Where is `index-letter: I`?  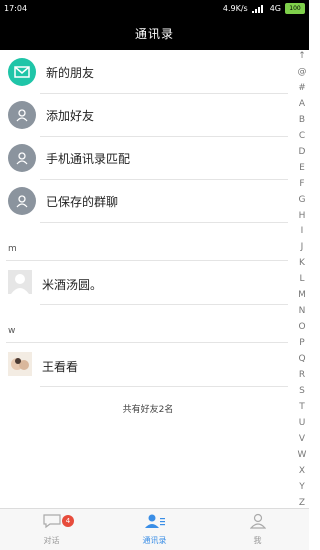
index-letter: I is located at coordinates (302, 231).